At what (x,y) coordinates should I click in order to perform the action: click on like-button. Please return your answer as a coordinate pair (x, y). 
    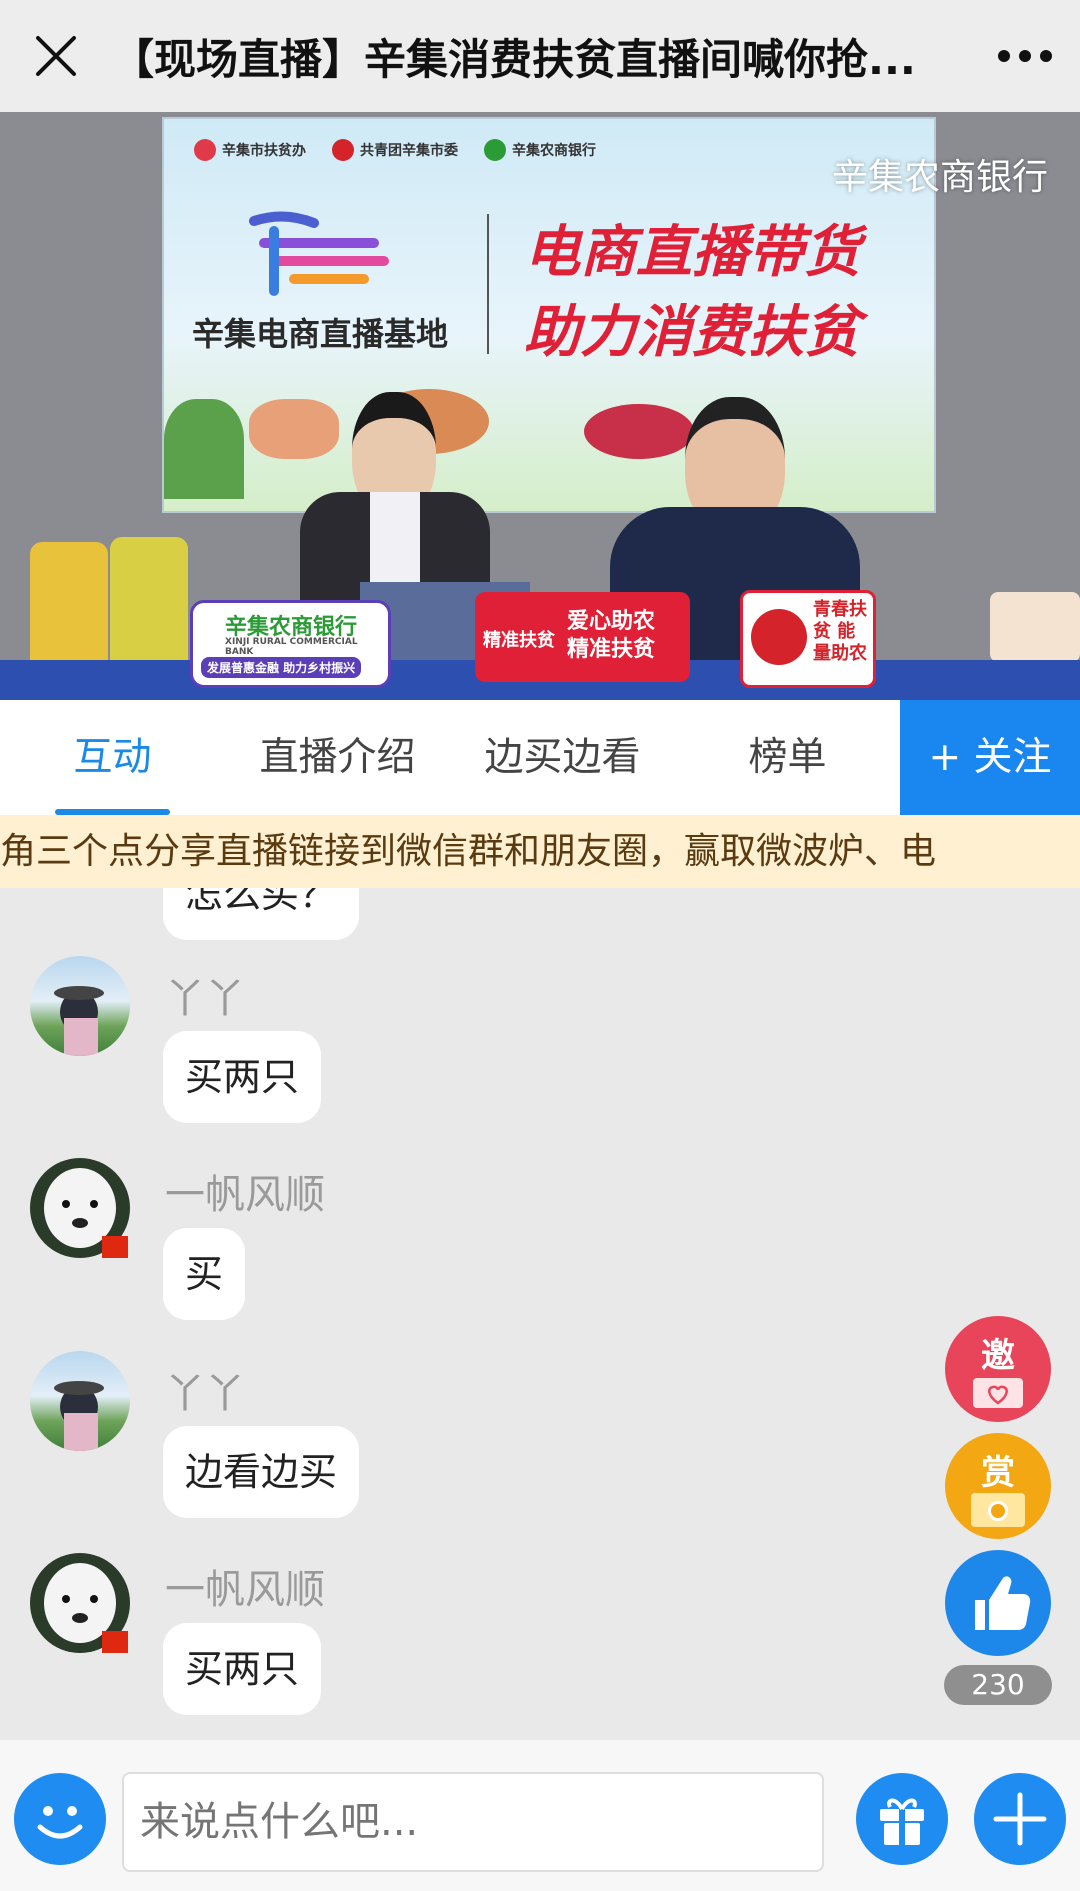
    Looking at the image, I should click on (998, 1603).